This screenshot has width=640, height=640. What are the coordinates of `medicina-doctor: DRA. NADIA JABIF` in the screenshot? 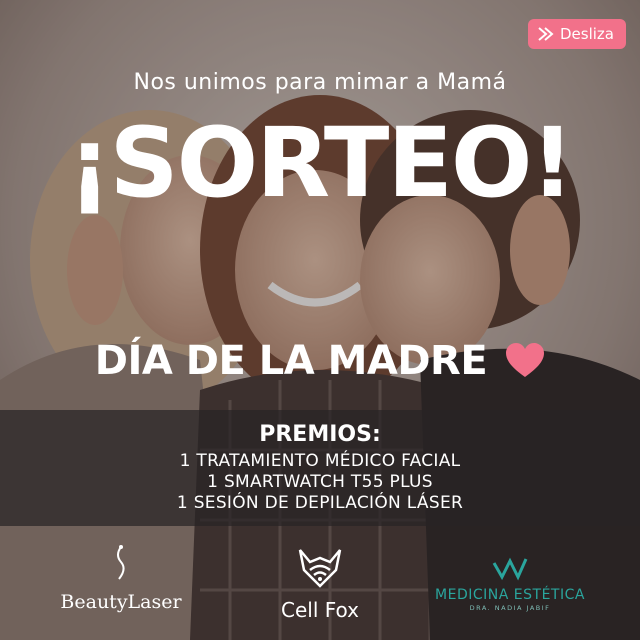 It's located at (510, 608).